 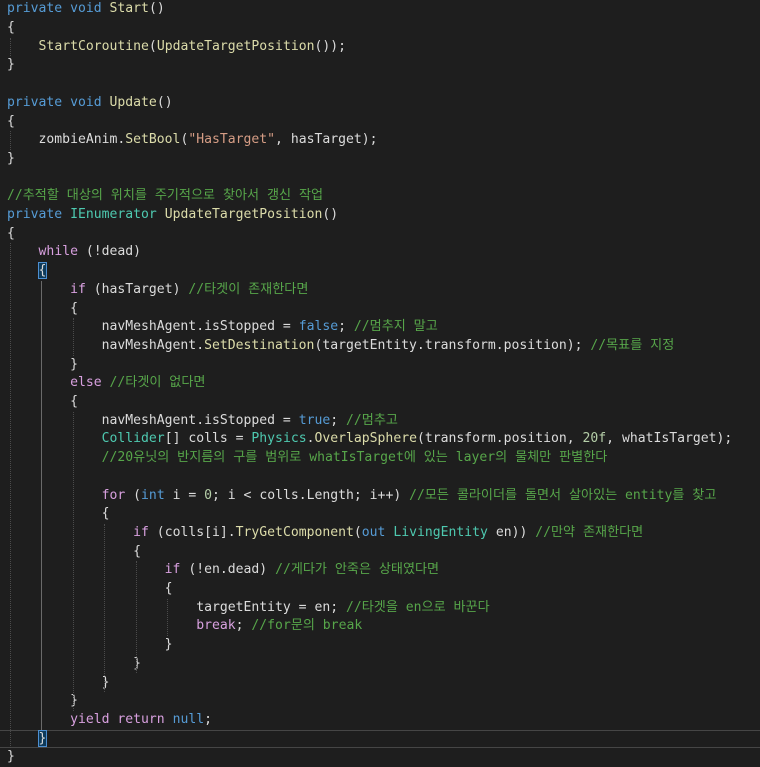 I want to click on code-token: null, so click(x=188, y=719).